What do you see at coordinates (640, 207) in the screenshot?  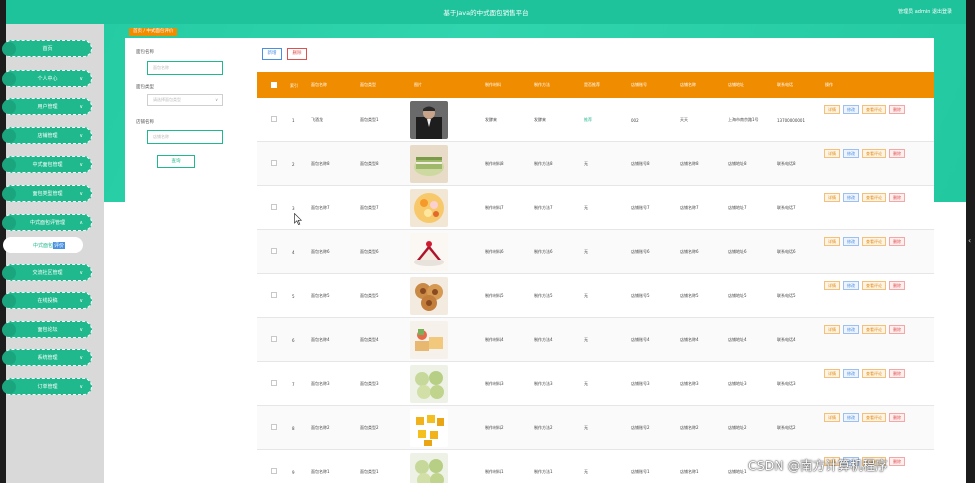 I see `cell-shop-account: 店铺账号7` at bounding box center [640, 207].